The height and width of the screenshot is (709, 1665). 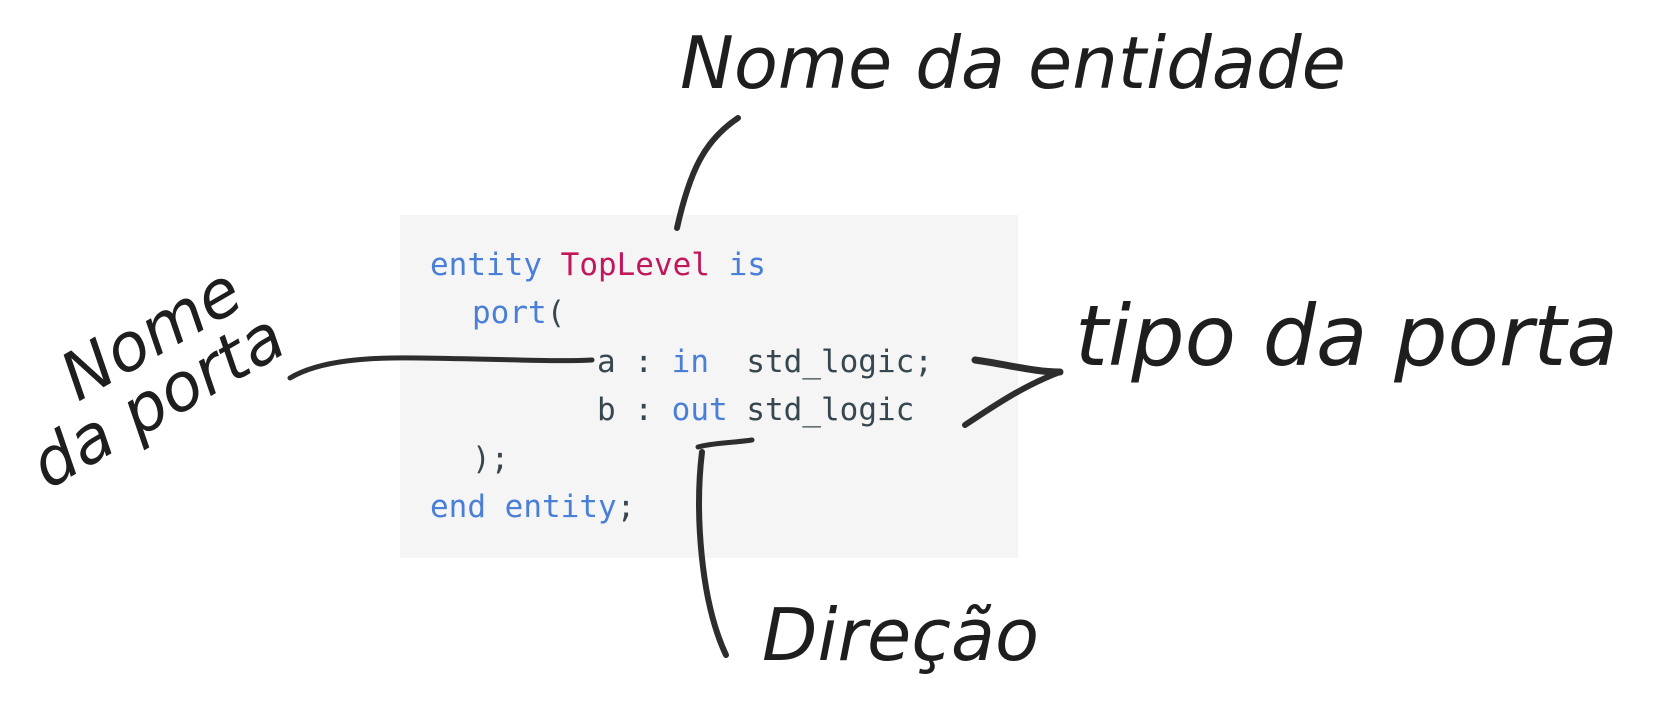 What do you see at coordinates (1346, 336) in the screenshot?
I see `annotation-port-type: tipo da porta` at bounding box center [1346, 336].